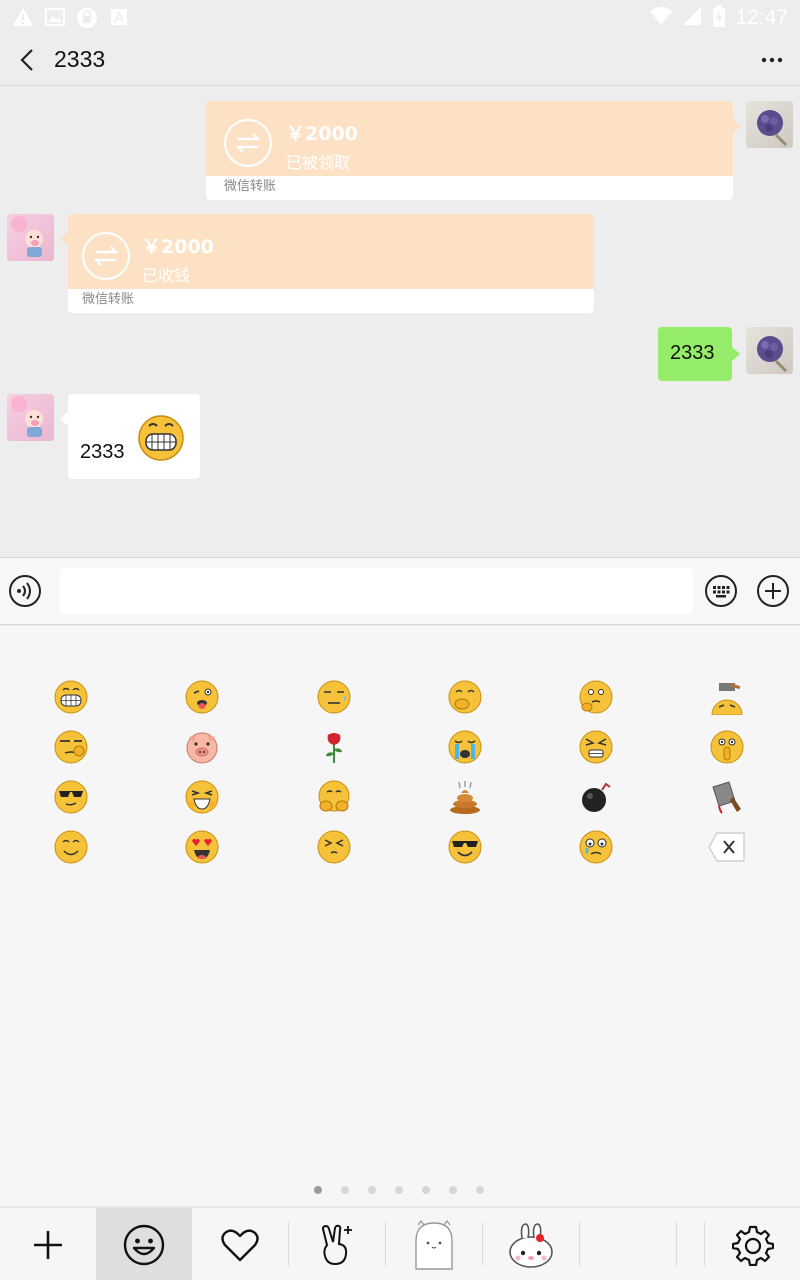 The height and width of the screenshot is (1280, 800). What do you see at coordinates (161, 438) in the screenshot?
I see `grin-emoji-icon` at bounding box center [161, 438].